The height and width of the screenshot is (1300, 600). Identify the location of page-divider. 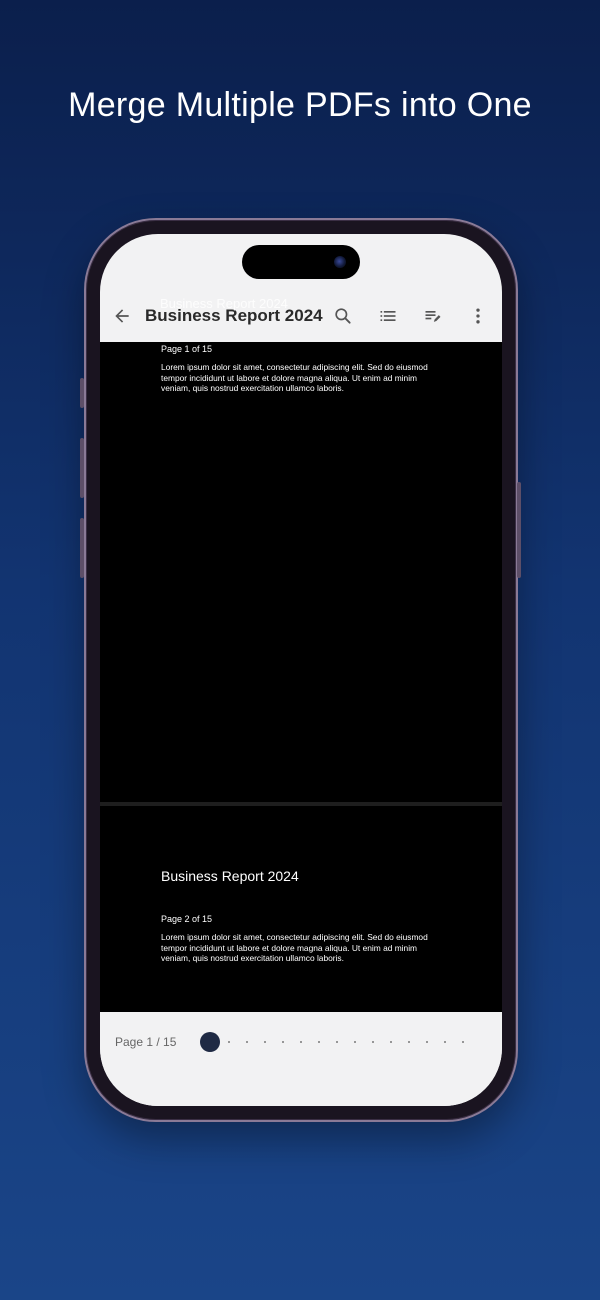
(301, 804).